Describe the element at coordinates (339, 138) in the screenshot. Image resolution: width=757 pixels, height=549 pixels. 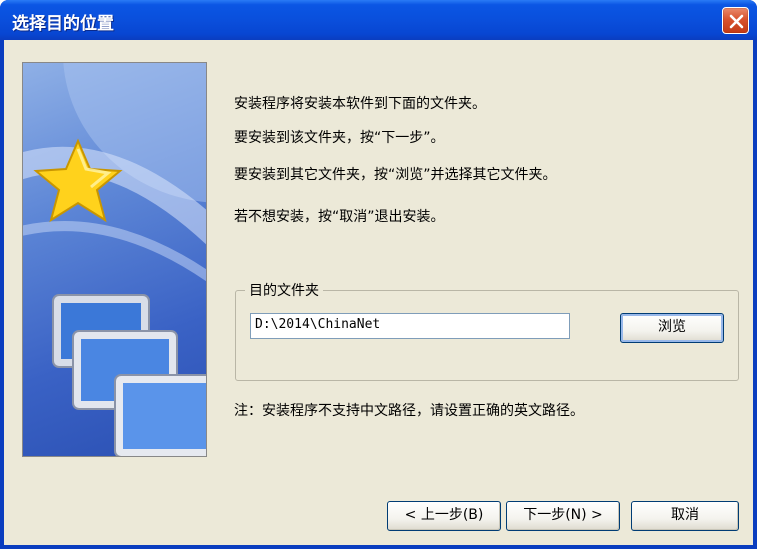
I see `instruction-line-2: 要安装到该文件夹，按“下一步”。` at that location.